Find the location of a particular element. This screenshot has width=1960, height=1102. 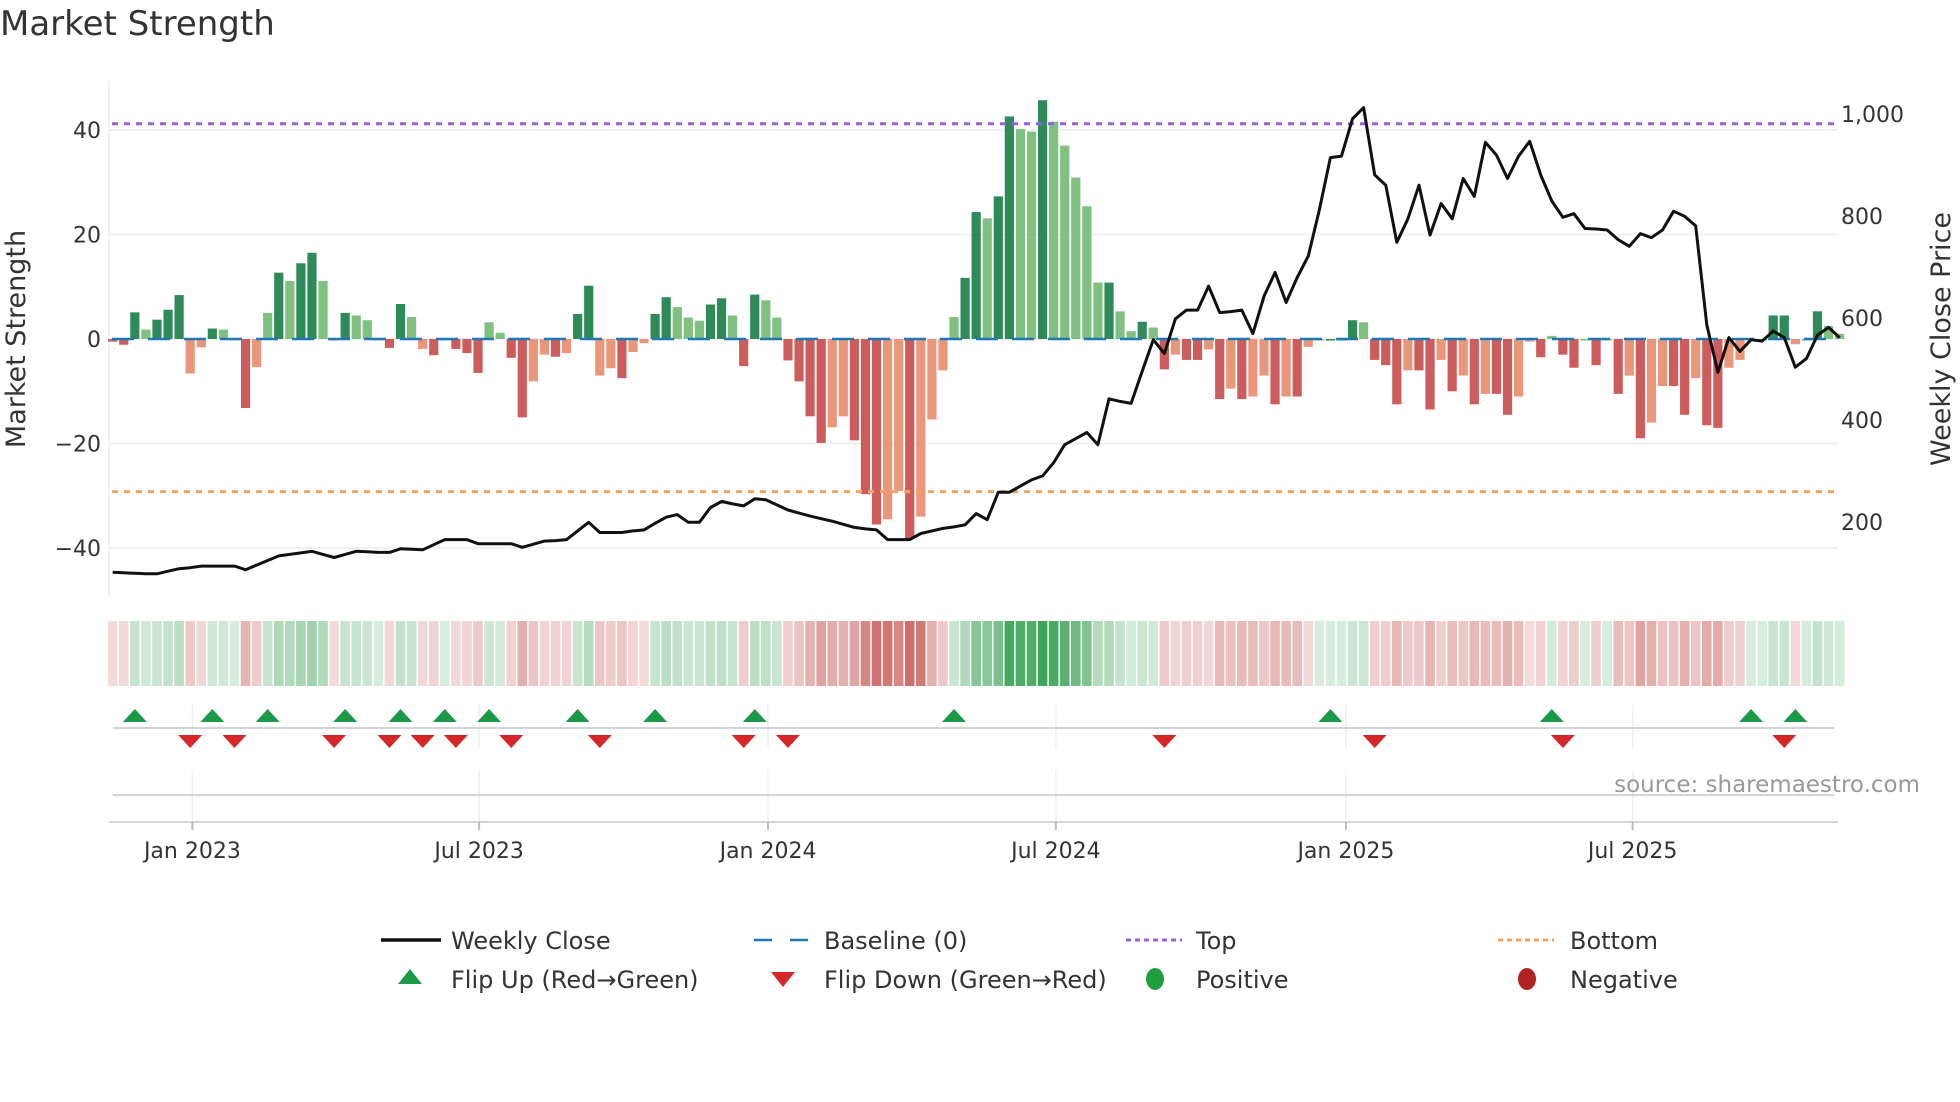

legend-label: Top is located at coordinates (1216, 941).